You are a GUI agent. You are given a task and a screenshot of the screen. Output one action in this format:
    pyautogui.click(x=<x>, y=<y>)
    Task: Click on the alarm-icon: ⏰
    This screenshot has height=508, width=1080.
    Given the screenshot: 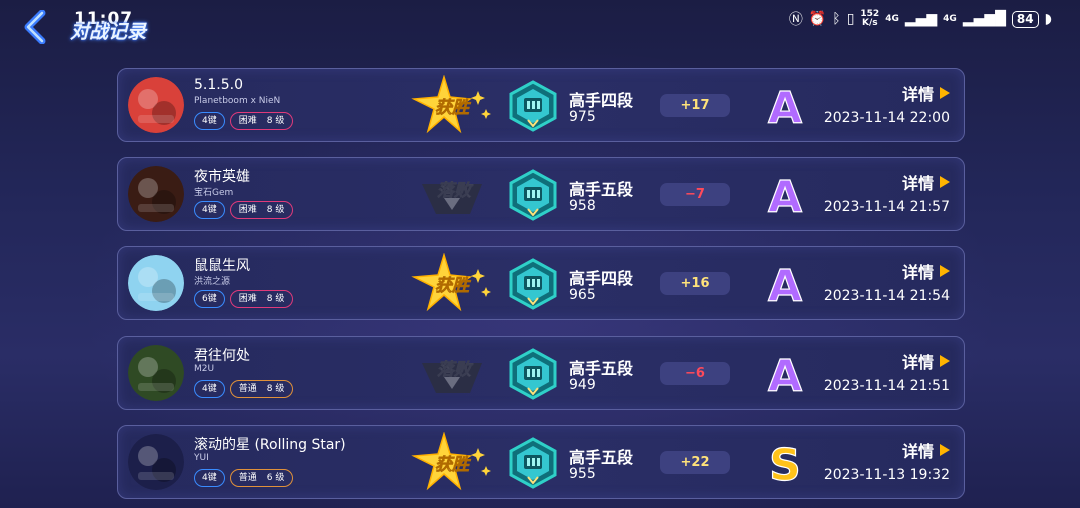 What is the action you would take?
    pyautogui.click(x=817, y=19)
    